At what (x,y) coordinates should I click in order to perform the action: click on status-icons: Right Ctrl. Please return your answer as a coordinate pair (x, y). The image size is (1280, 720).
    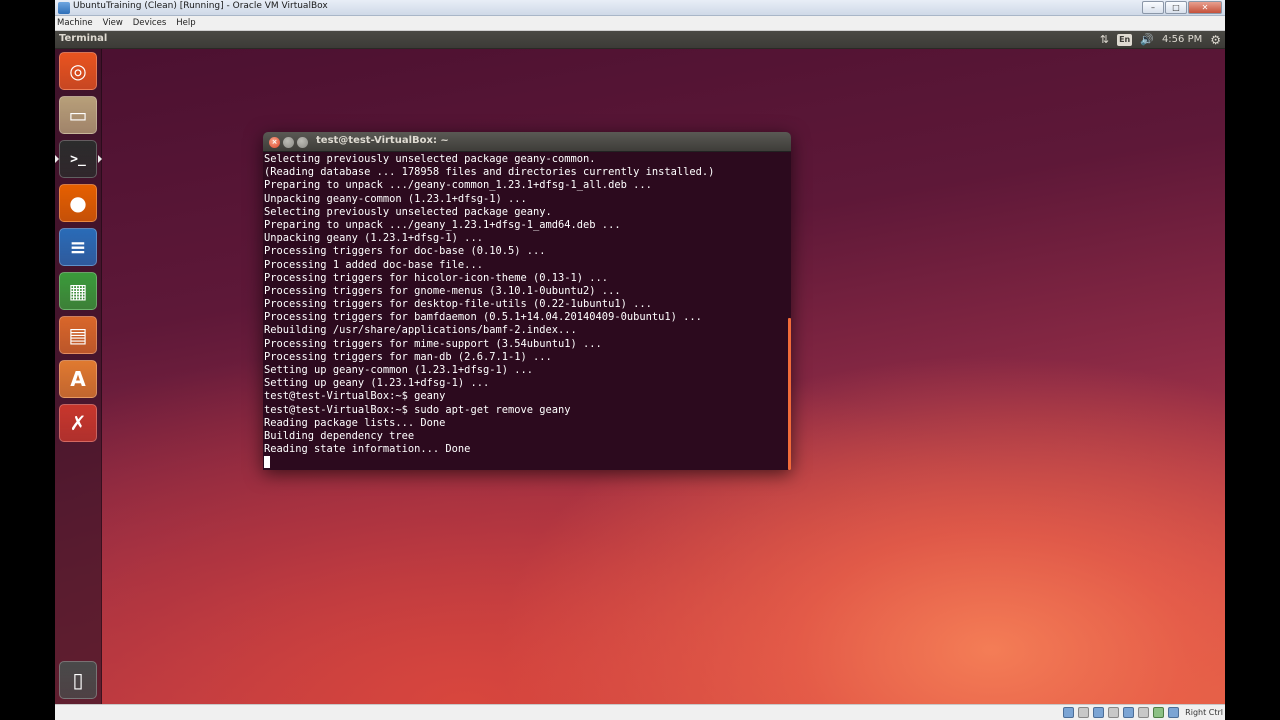
    Looking at the image, I should click on (1143, 712).